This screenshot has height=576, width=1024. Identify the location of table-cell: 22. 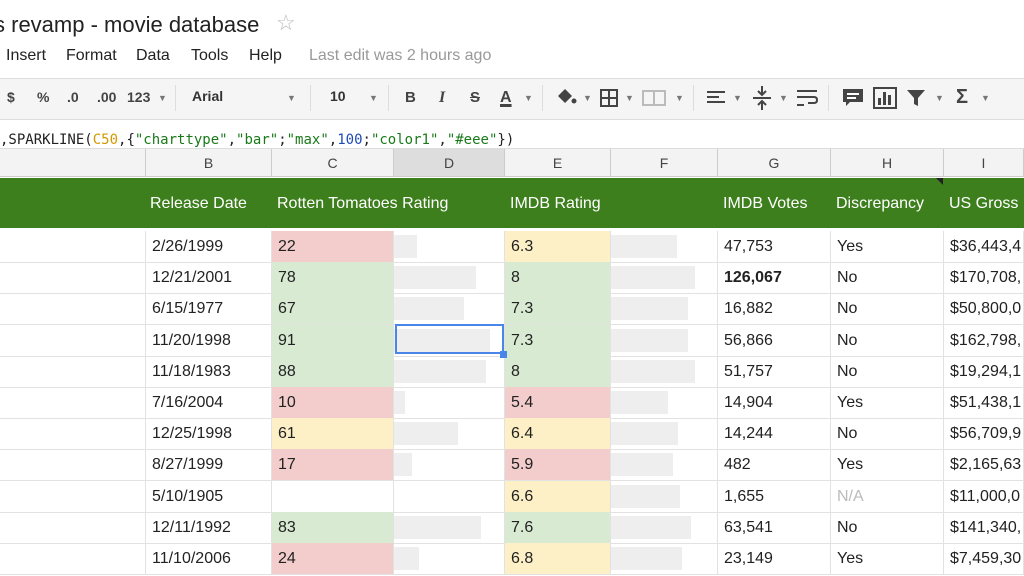
(333, 246).